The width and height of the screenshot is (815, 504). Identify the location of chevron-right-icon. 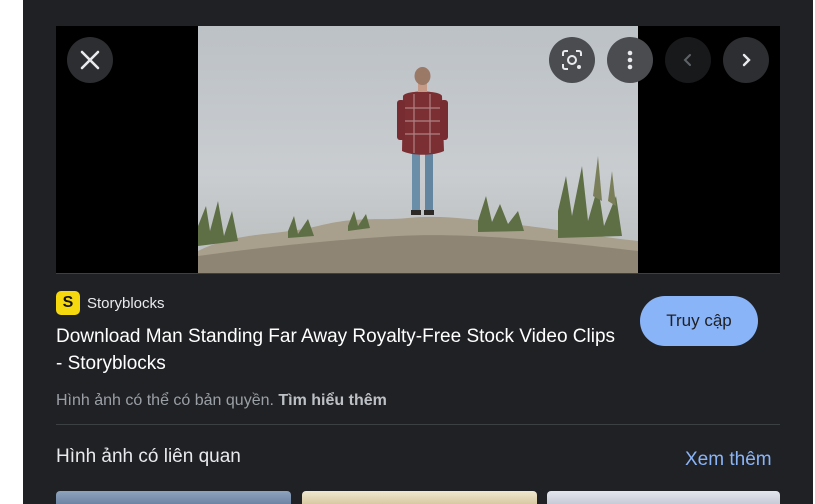
(746, 60).